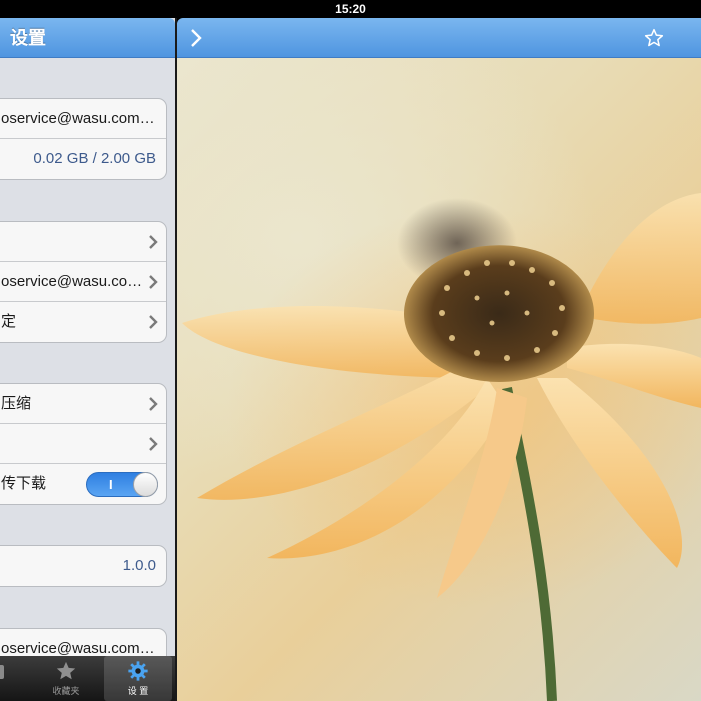  What do you see at coordinates (8, 678) in the screenshot?
I see `tab-item-partial` at bounding box center [8, 678].